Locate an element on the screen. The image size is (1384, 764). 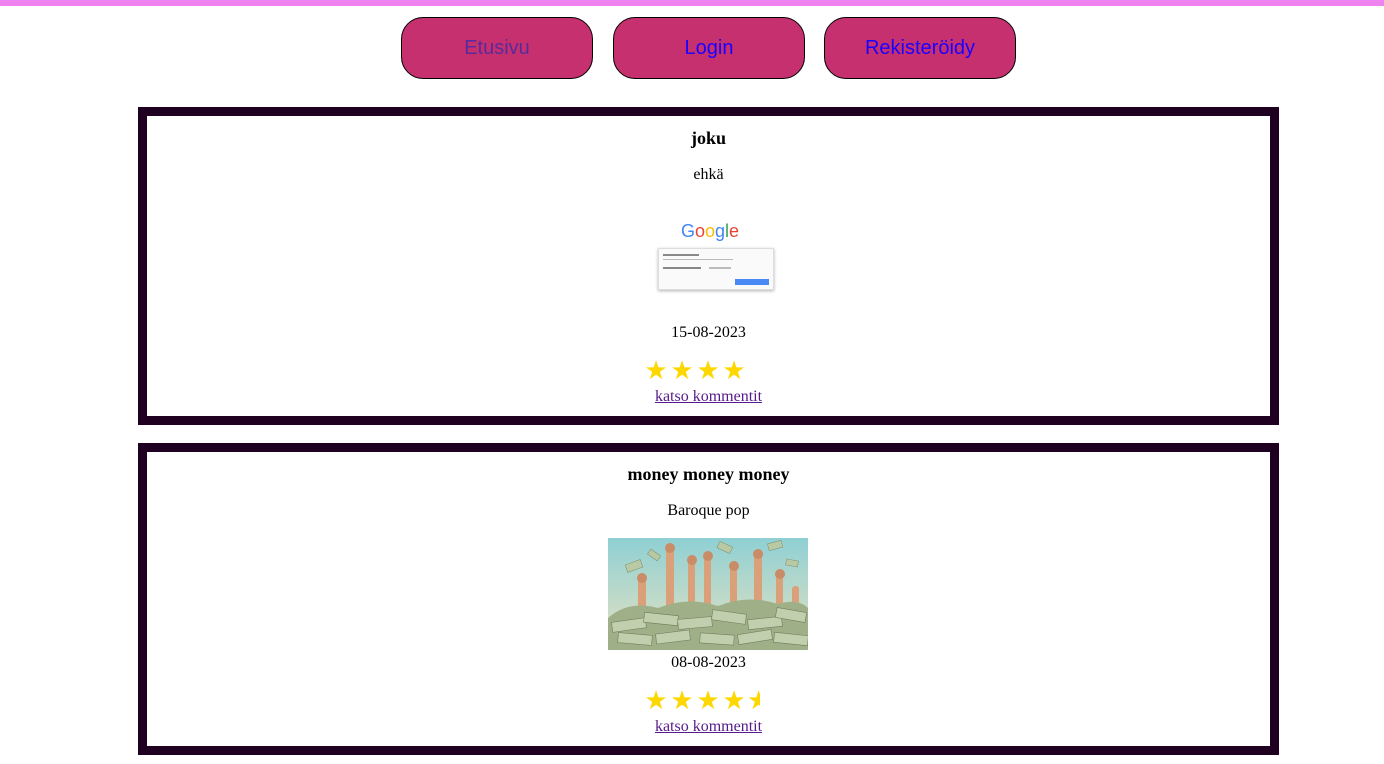
main-nav: Etusivu Login Rekisteröidy is located at coordinates (692, 48).